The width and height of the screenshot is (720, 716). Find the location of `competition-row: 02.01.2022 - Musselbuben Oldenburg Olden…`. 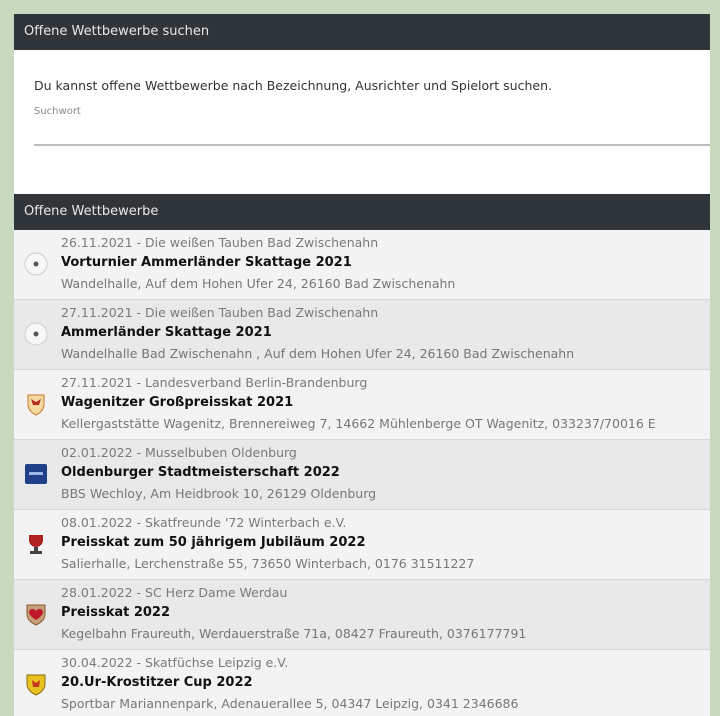

competition-row: 02.01.2022 - Musselbuben Oldenburg Olden… is located at coordinates (362, 475).